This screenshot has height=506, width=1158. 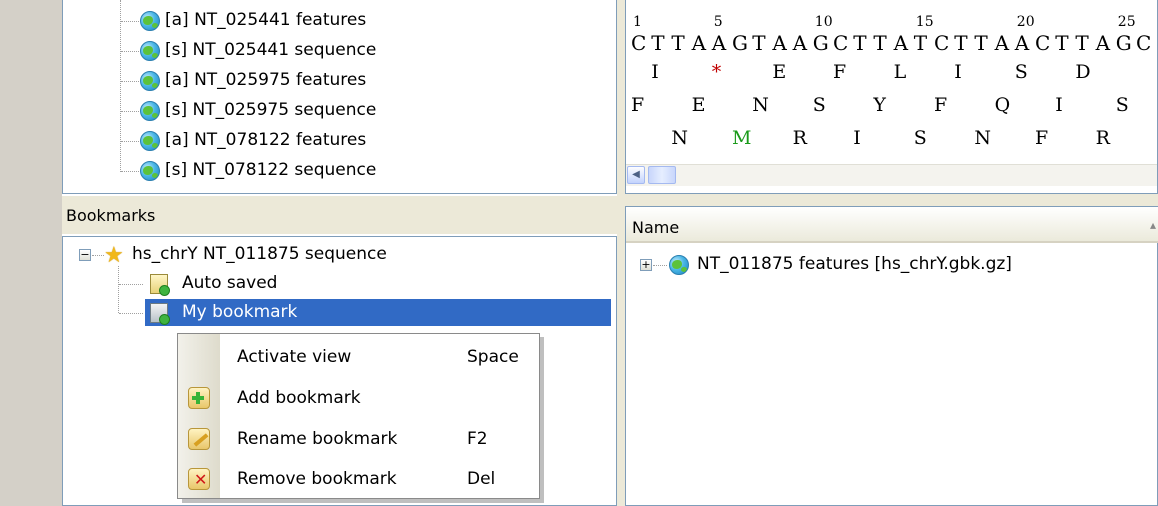 What do you see at coordinates (637, 22) in the screenshot?
I see `ruler-number: 1` at bounding box center [637, 22].